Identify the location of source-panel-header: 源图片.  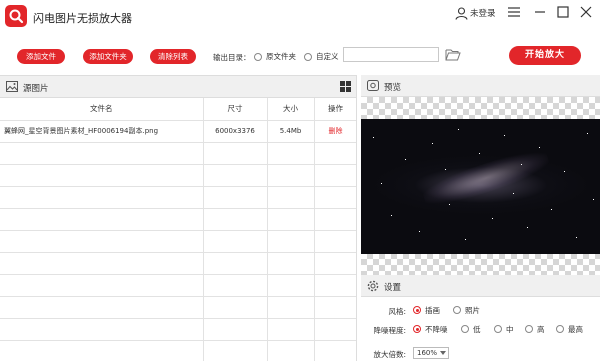
(178, 87).